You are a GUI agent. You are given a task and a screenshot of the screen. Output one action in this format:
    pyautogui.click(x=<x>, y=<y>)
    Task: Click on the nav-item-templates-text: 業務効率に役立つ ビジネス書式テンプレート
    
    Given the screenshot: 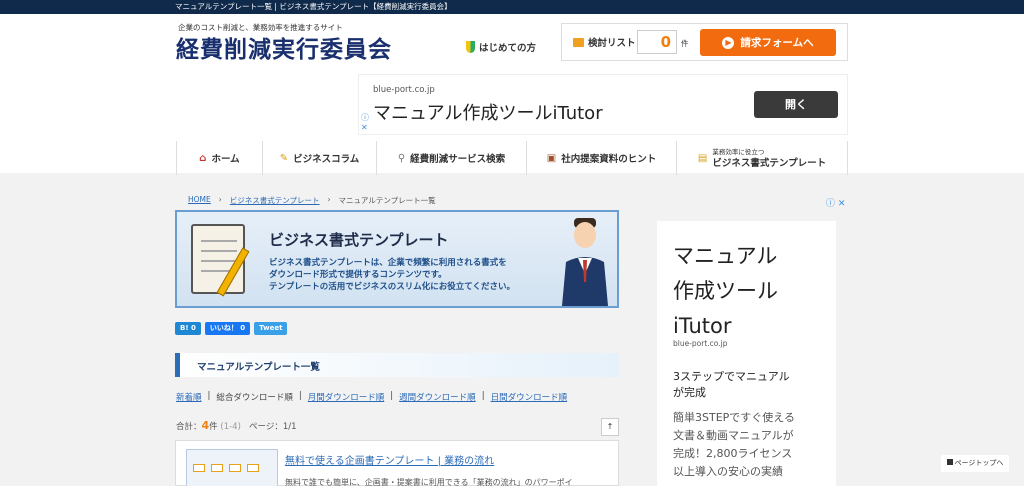 What is the action you would take?
    pyautogui.click(x=769, y=158)
    